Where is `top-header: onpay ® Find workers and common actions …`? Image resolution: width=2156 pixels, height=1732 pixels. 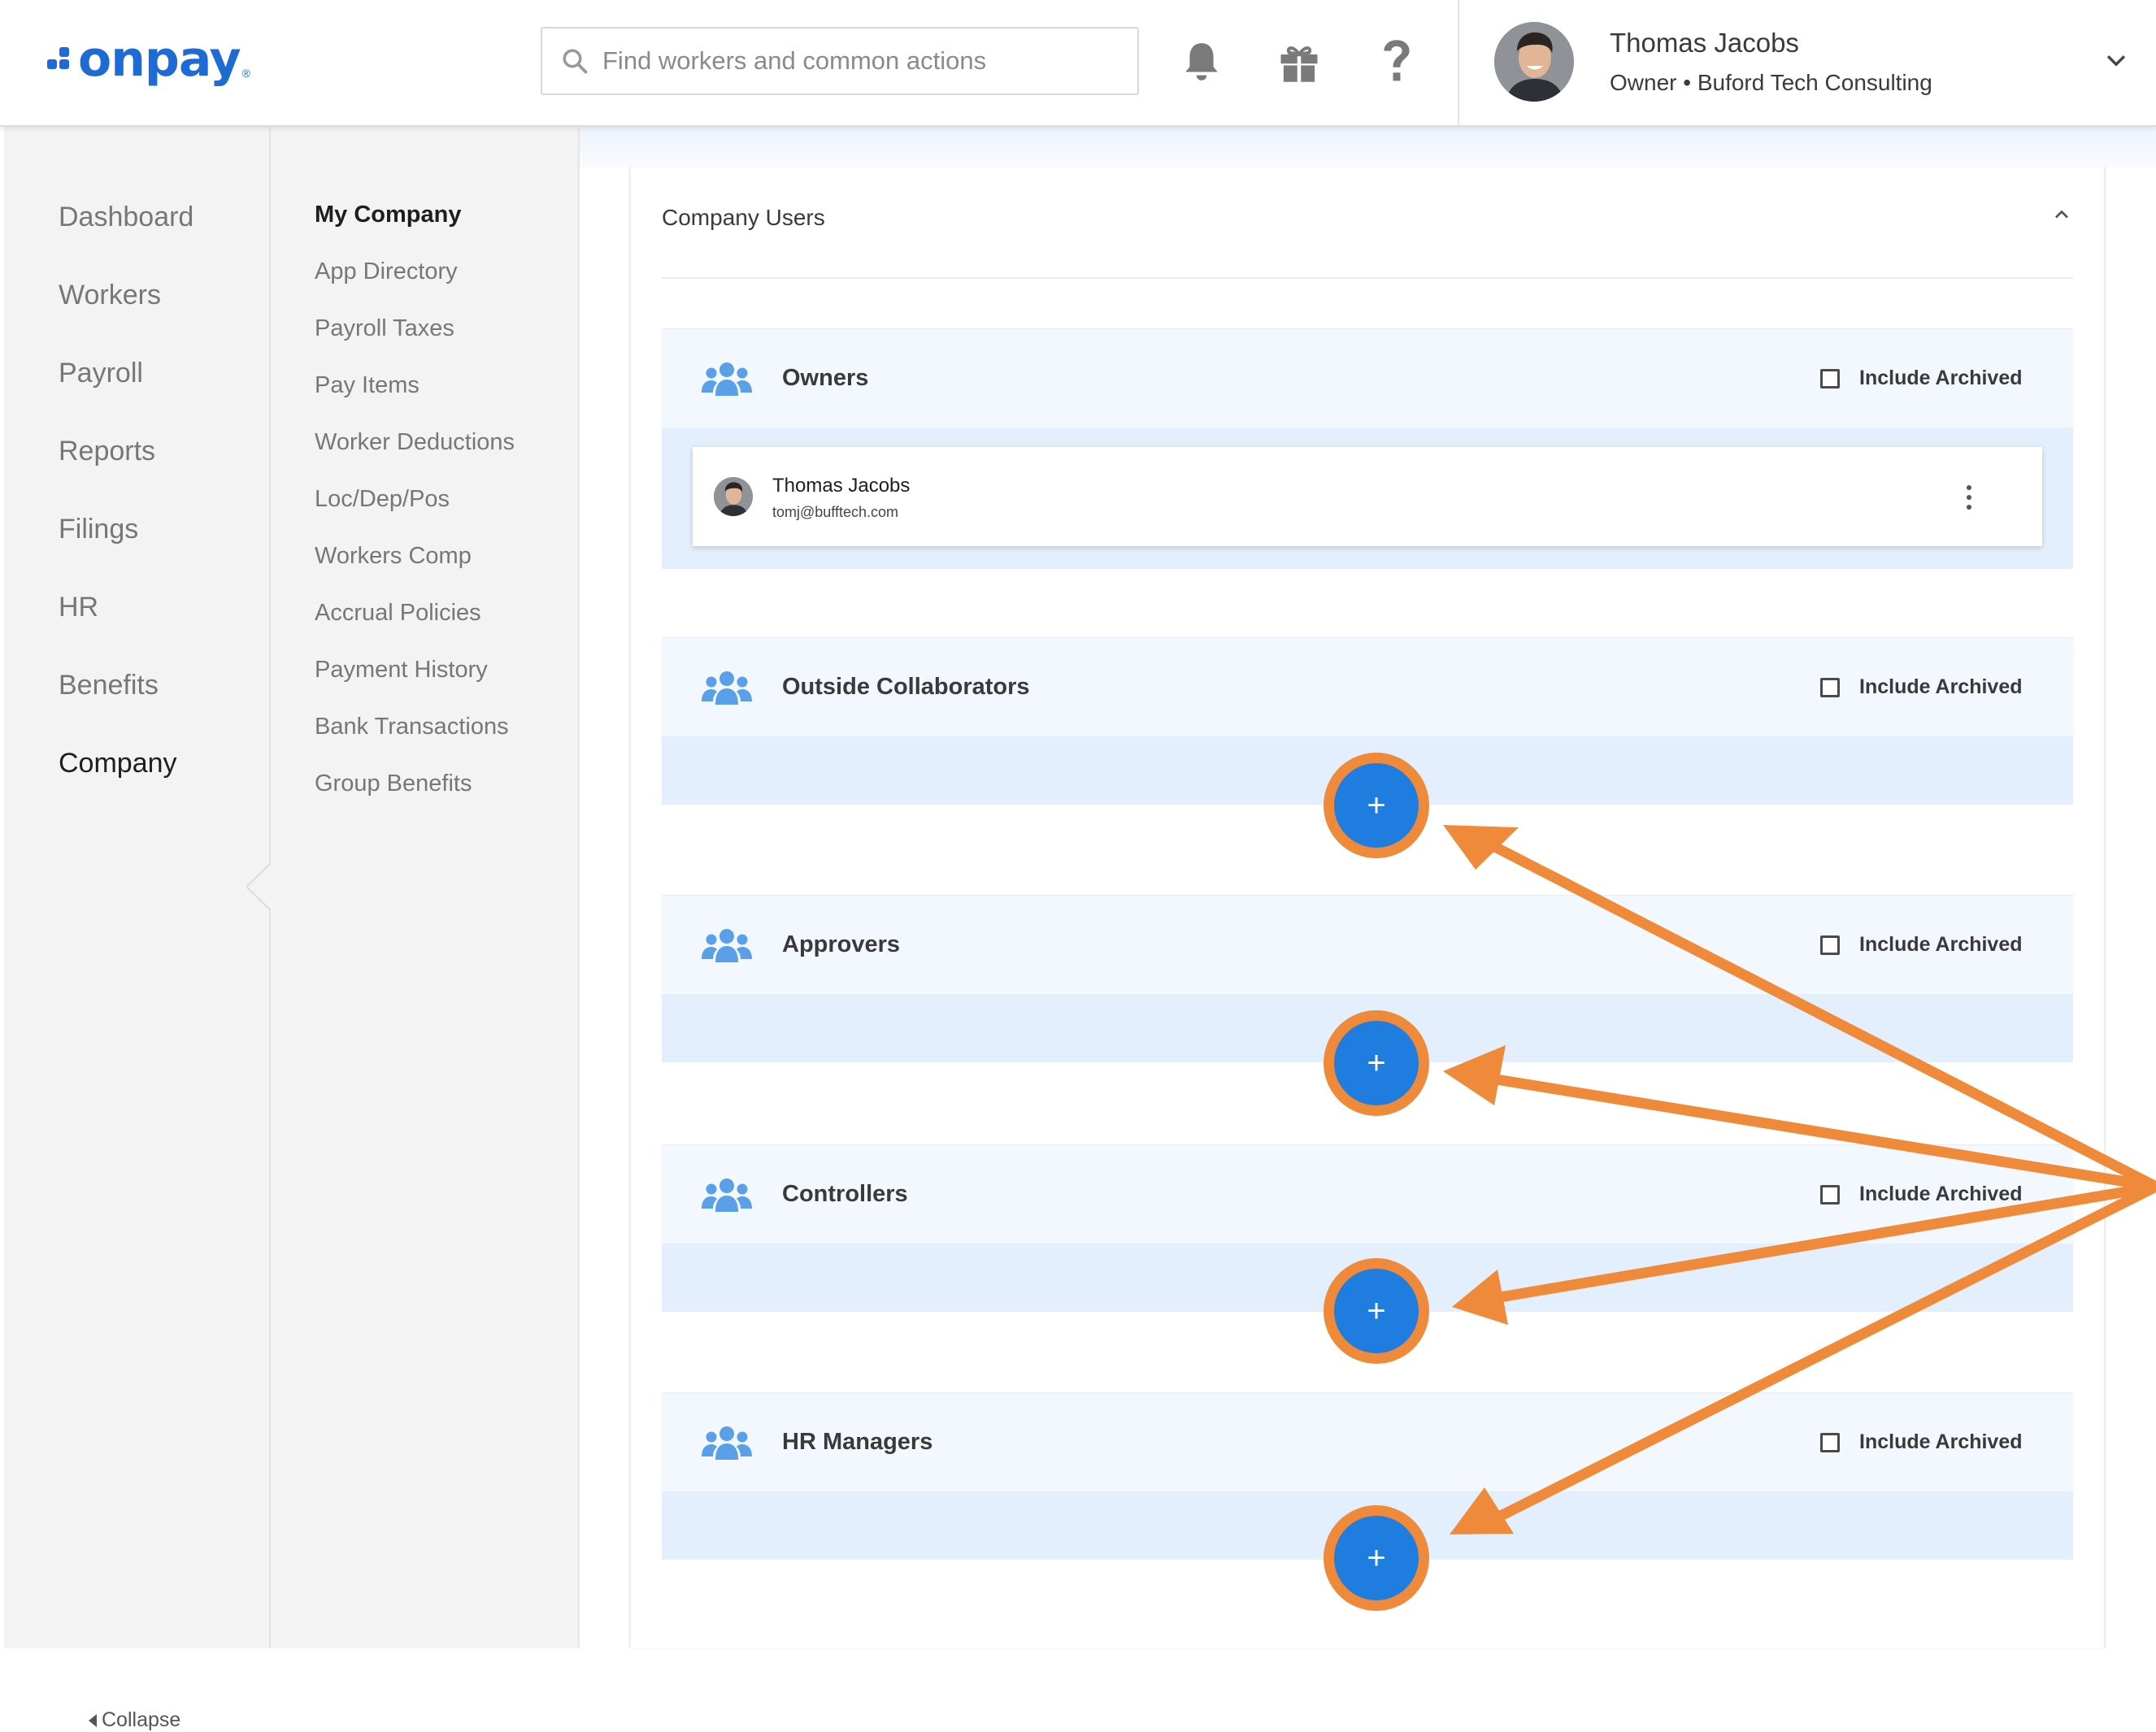 top-header: onpay ® Find workers and common actions … is located at coordinates (1078, 64).